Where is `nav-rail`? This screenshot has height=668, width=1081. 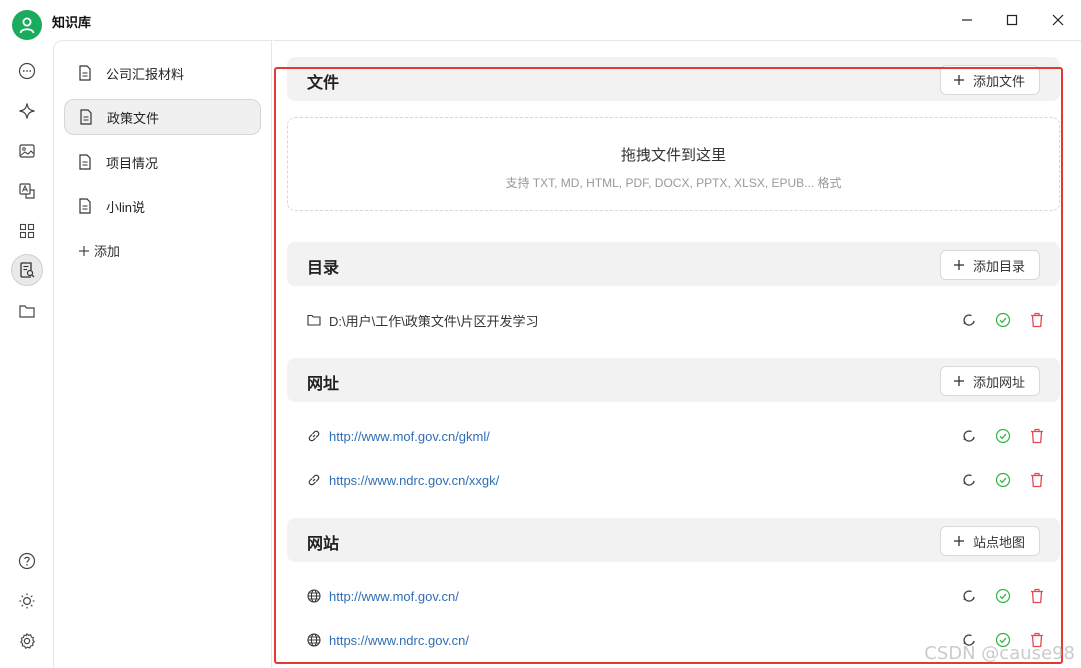
nav-rail is located at coordinates (26, 354).